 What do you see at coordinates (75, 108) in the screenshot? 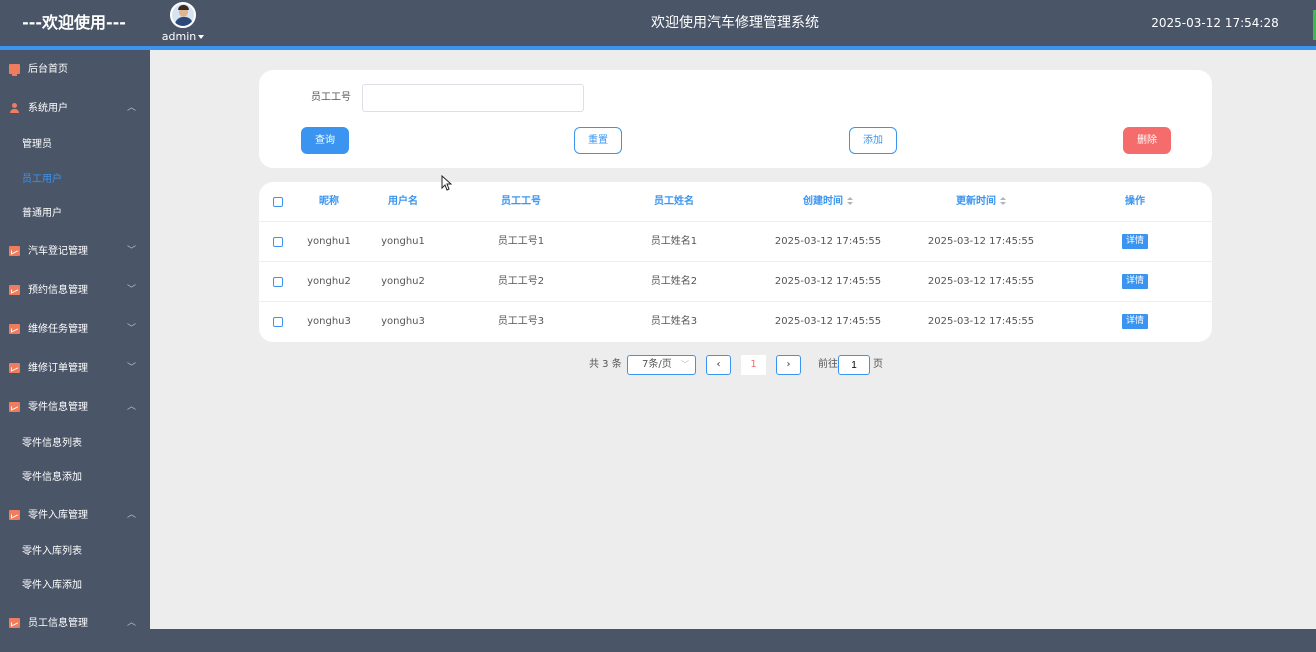
I see `sidebar-item-system-users: 系统用户 ︿` at bounding box center [75, 108].